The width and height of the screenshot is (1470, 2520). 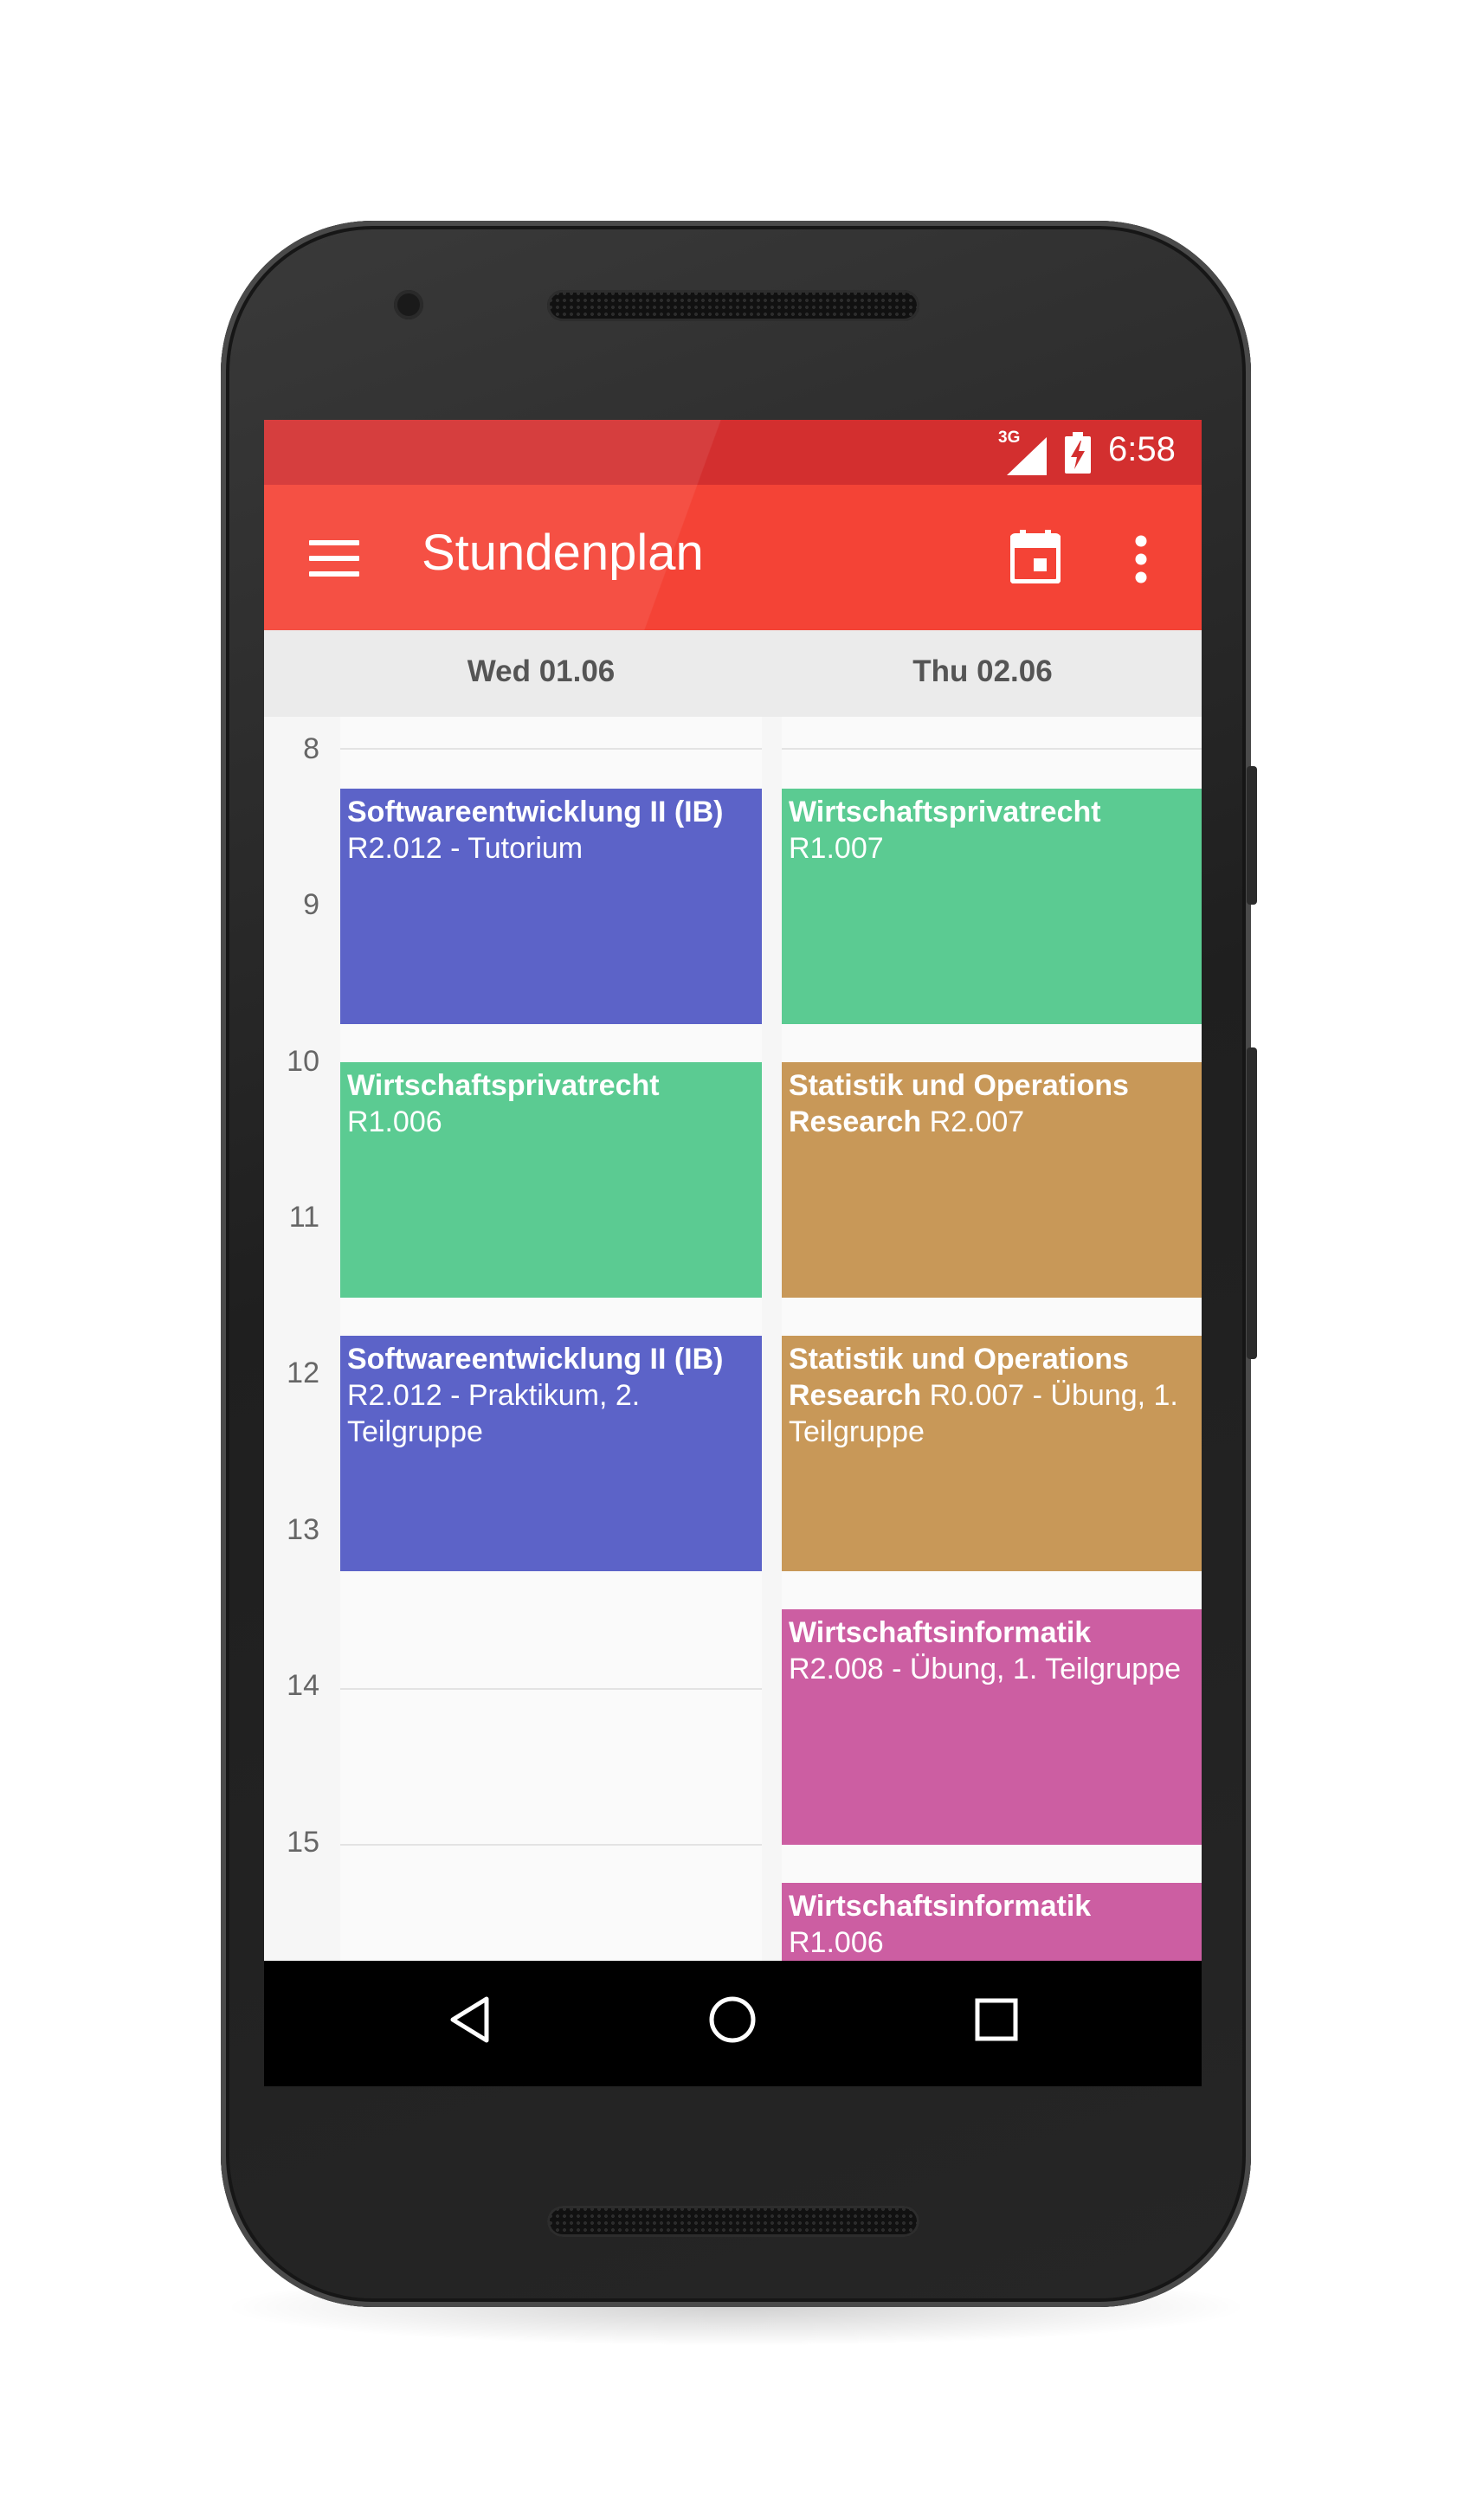 What do you see at coordinates (311, 904) in the screenshot?
I see `hour-label: 9` at bounding box center [311, 904].